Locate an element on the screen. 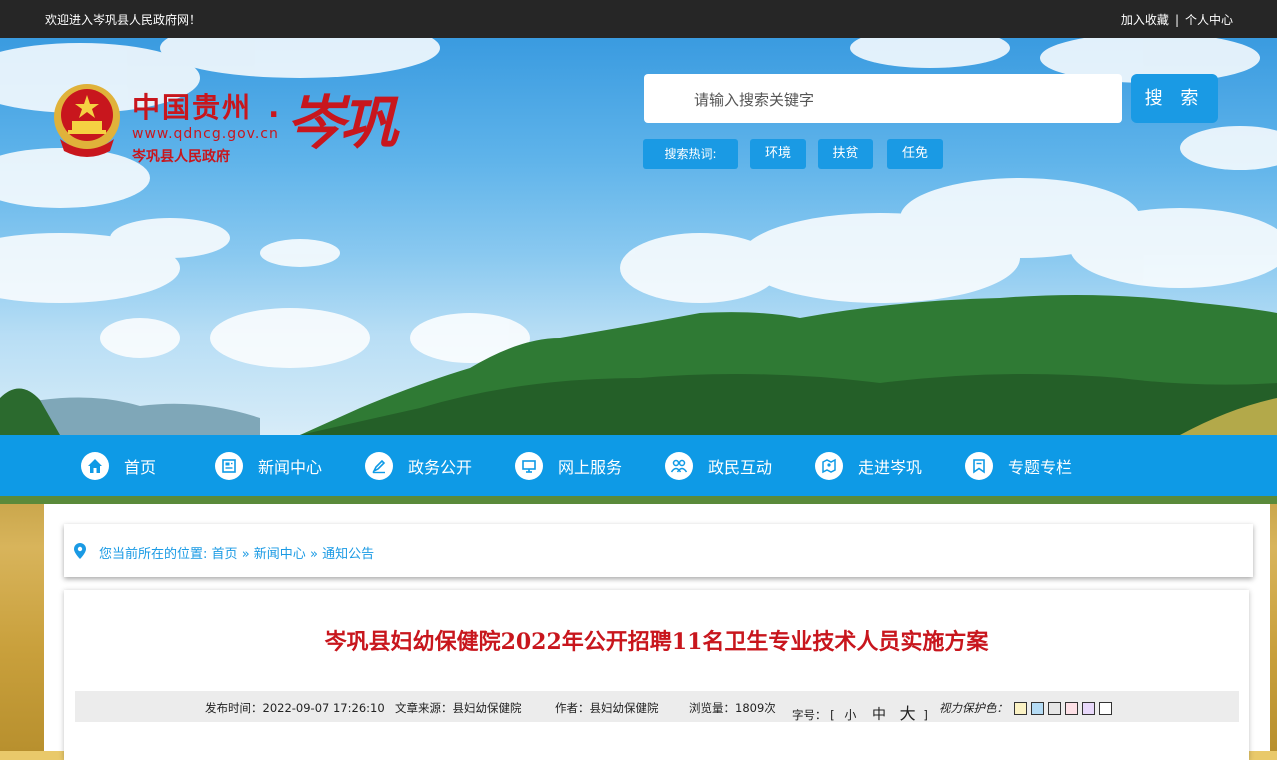 The image size is (1277, 760). search-button: 搜 索 is located at coordinates (1174, 98).